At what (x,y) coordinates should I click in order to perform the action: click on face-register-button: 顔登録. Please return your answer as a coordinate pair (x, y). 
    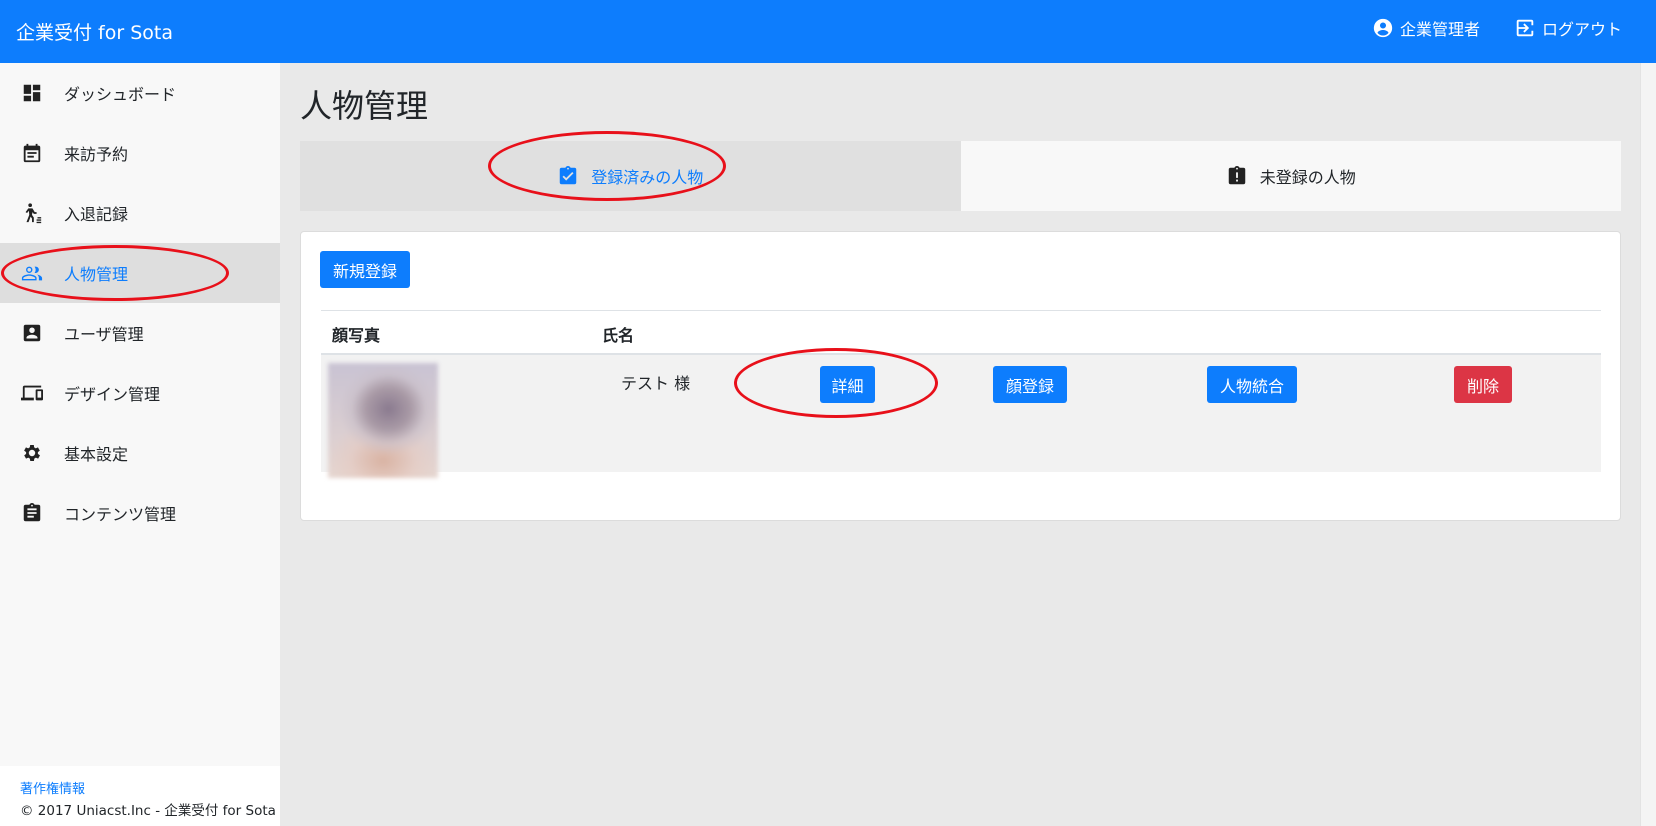
    Looking at the image, I should click on (1030, 384).